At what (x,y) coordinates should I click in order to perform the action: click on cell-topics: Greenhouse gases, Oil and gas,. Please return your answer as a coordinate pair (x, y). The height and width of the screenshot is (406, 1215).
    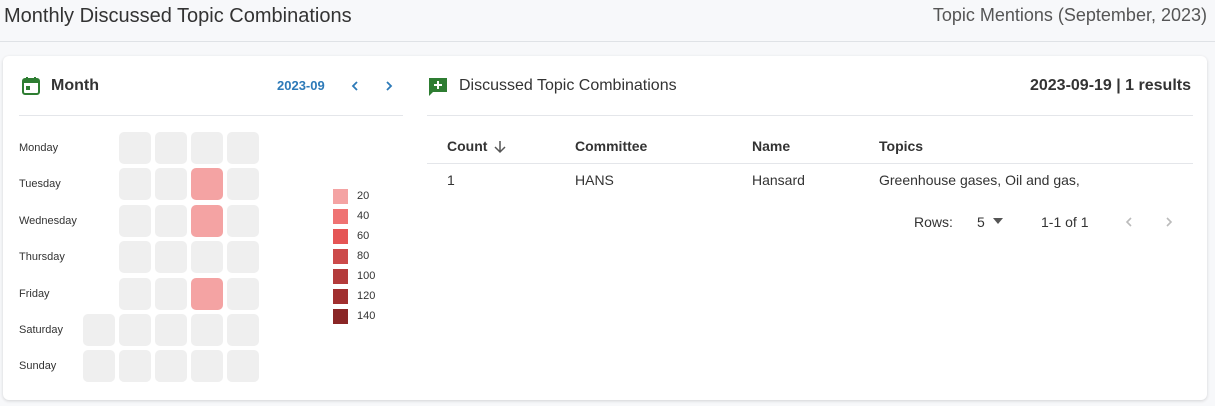
    Looking at the image, I should click on (979, 180).